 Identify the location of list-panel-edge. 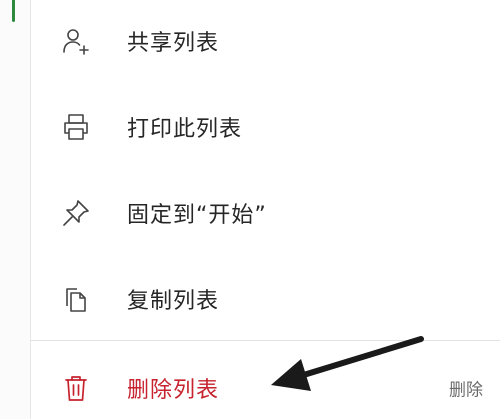
(15, 209).